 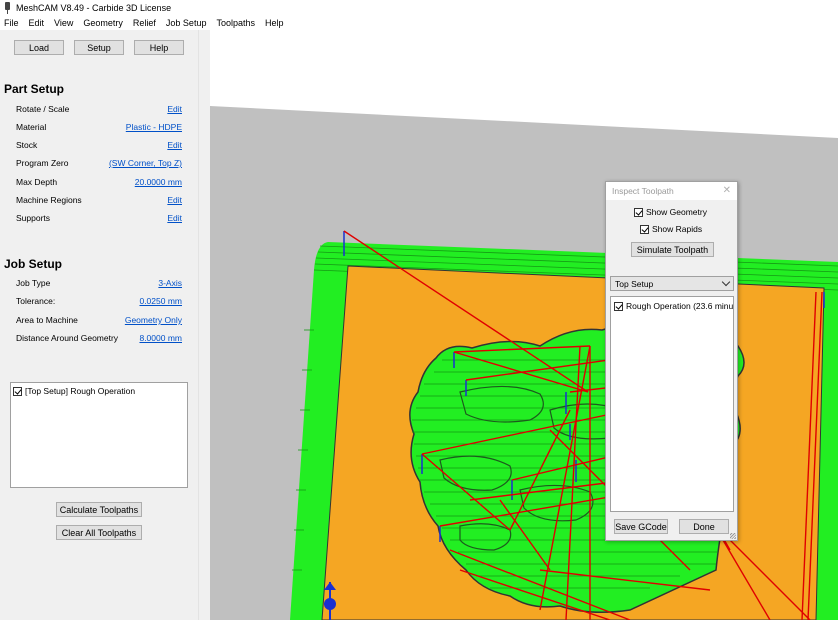 I want to click on rotate-scale-label: Rotate / Scale, so click(x=43, y=109).